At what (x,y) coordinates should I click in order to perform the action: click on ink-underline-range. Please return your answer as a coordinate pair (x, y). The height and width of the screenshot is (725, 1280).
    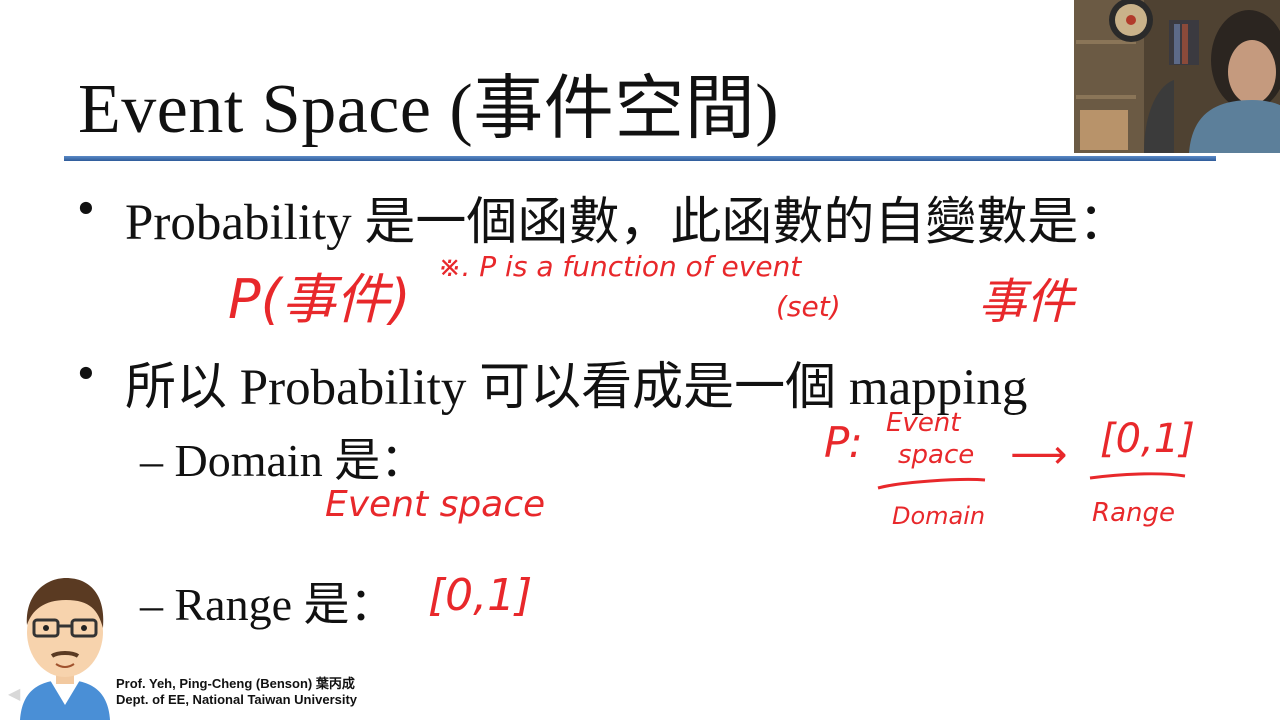
    Looking at the image, I should click on (1137, 476).